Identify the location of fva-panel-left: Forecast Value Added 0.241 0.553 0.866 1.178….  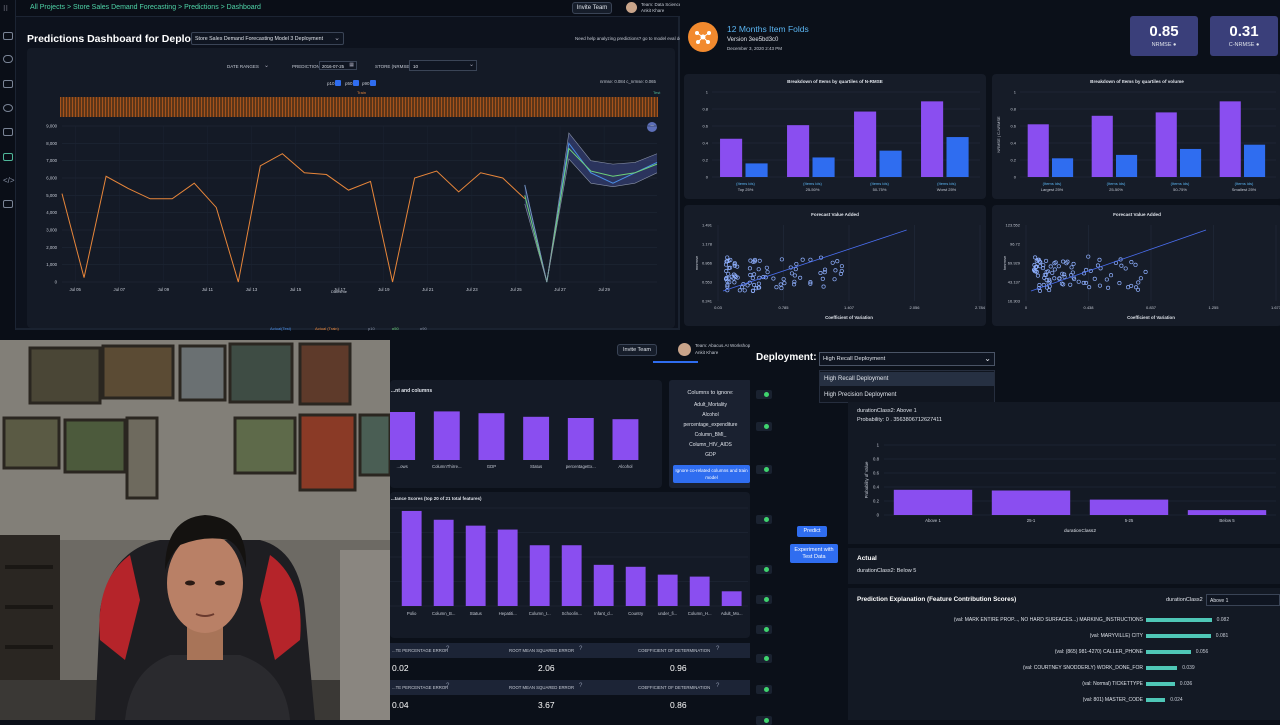
(835, 265).